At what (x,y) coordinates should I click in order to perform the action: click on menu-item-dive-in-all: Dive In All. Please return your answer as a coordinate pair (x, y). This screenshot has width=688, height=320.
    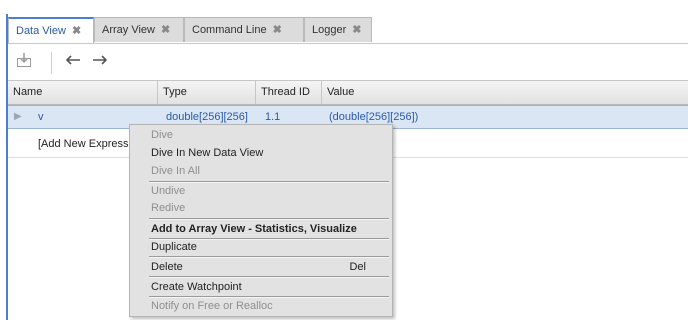
    Looking at the image, I should click on (261, 171).